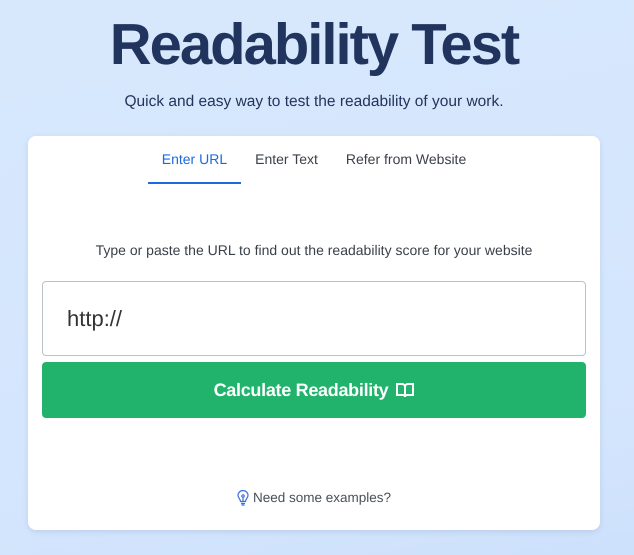 Image resolution: width=634 pixels, height=555 pixels. Describe the element at coordinates (314, 250) in the screenshot. I see `instruction-text: Type or paste the URL to find out the readability score for your website` at that location.